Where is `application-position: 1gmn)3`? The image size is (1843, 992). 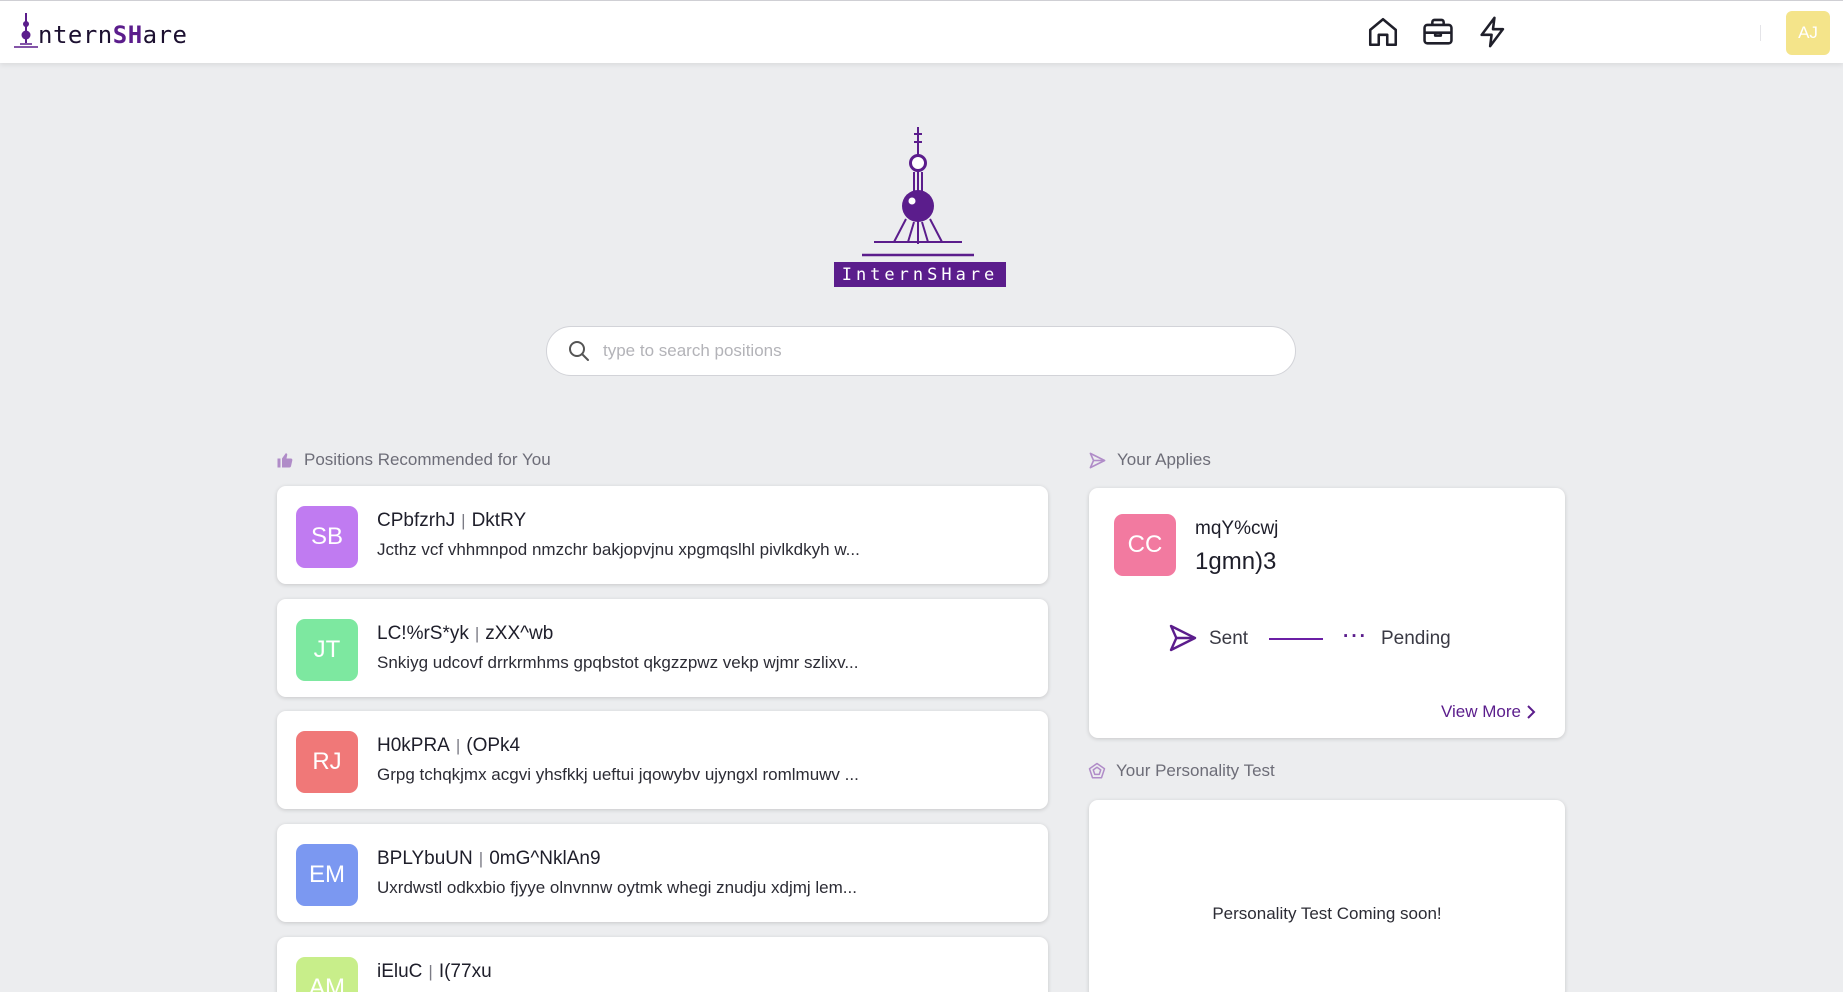 application-position: 1gmn)3 is located at coordinates (1236, 561).